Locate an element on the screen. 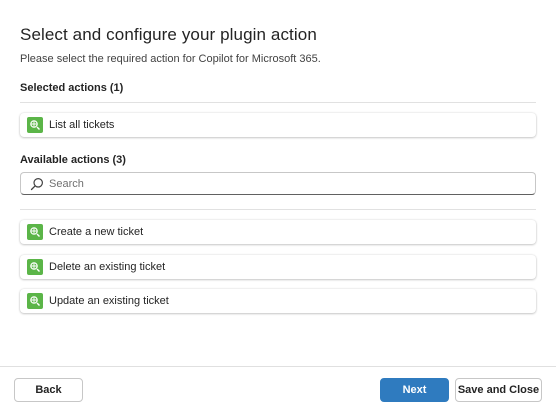 The width and height of the screenshot is (556, 408). action-label: List all tickets is located at coordinates (82, 125).